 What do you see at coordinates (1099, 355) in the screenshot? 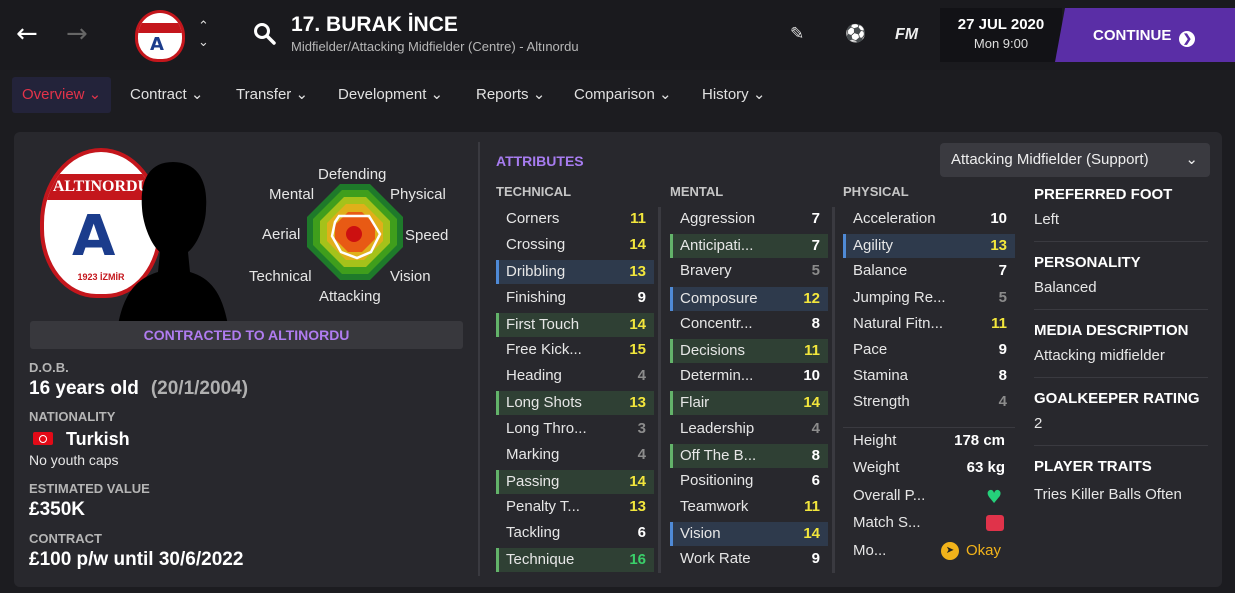
I see `media-description-value: Attacking midfielder` at bounding box center [1099, 355].